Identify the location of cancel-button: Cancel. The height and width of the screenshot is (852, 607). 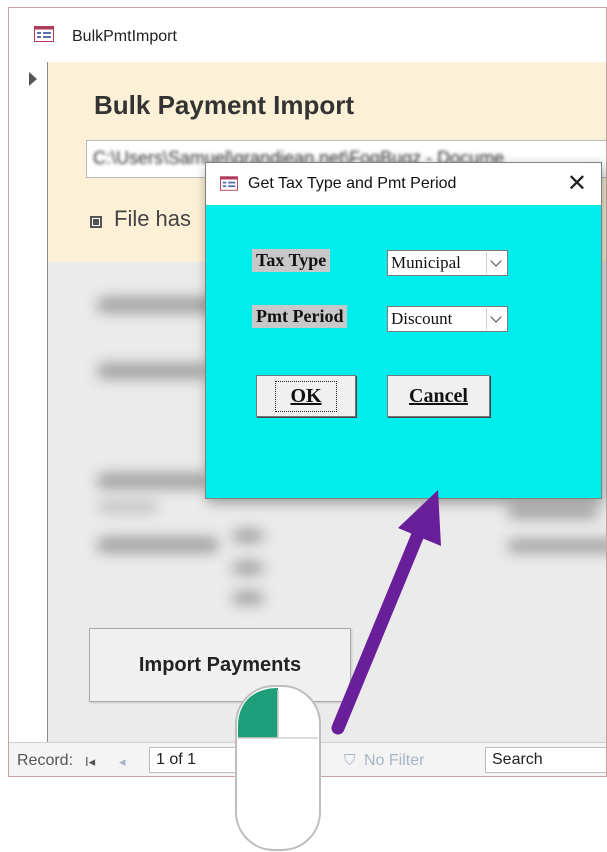
(438, 396).